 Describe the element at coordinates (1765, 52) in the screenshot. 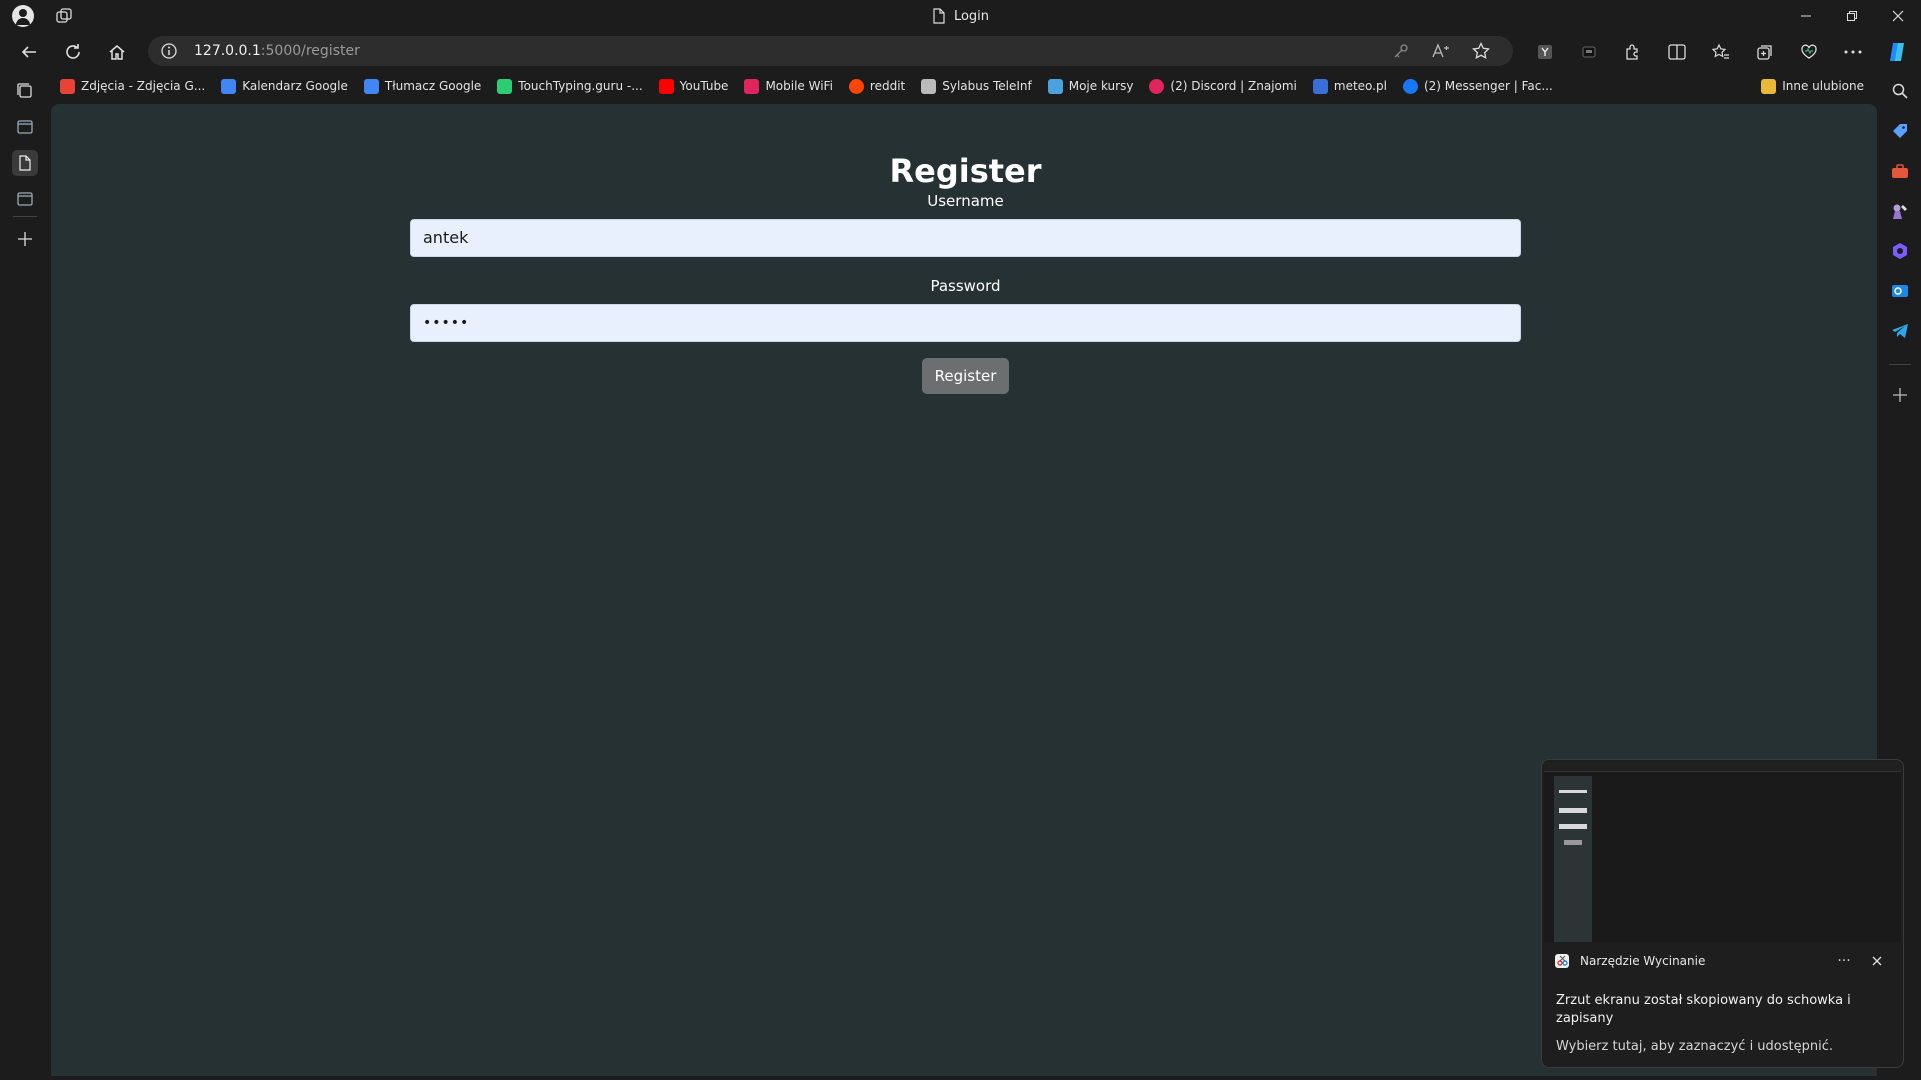

I see `collections-icon` at that location.